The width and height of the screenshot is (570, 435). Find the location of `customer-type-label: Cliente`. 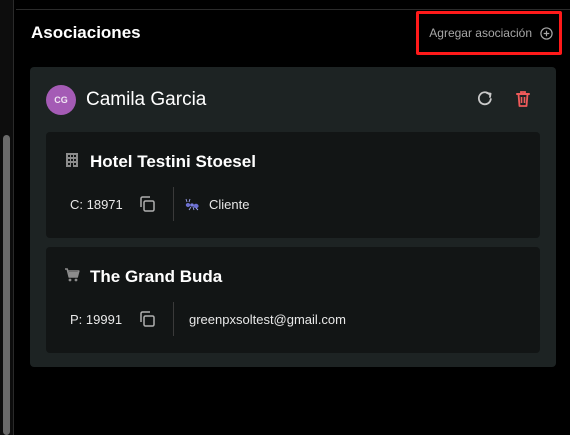

customer-type-label: Cliente is located at coordinates (229, 204).